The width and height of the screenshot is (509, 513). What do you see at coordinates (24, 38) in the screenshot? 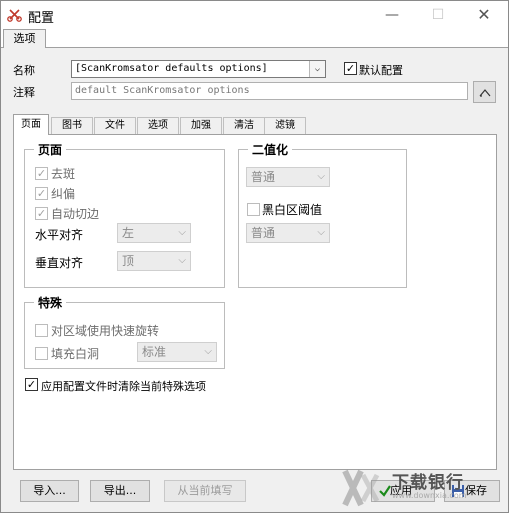
I see `tab-options: 选项` at bounding box center [24, 38].